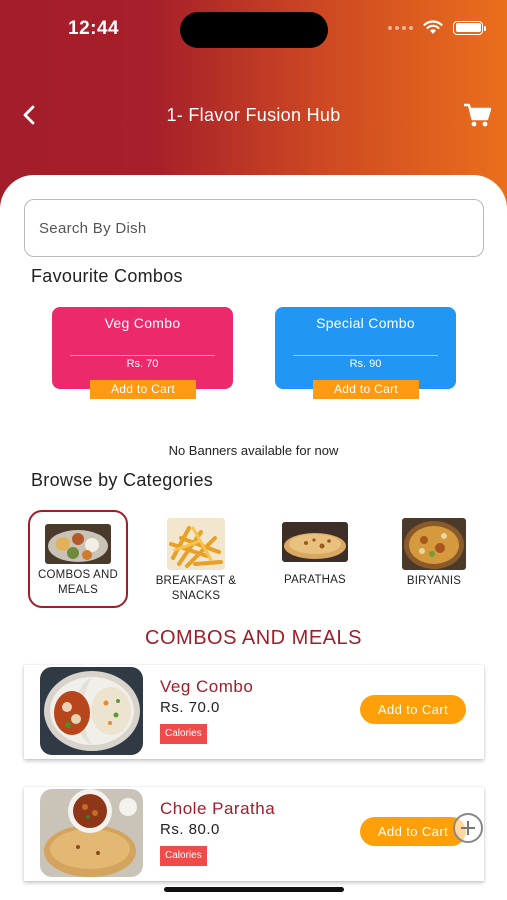 Image resolution: width=507 pixels, height=900 pixels. Describe the element at coordinates (365, 323) in the screenshot. I see `combo-name: Special Combo` at that location.